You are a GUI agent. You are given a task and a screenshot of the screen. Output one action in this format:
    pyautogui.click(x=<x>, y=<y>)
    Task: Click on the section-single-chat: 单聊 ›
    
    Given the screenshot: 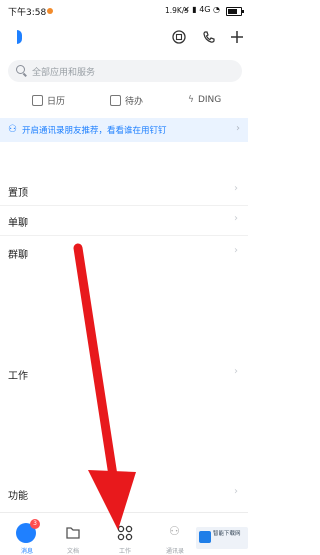 What is the action you would take?
    pyautogui.click(x=124, y=221)
    